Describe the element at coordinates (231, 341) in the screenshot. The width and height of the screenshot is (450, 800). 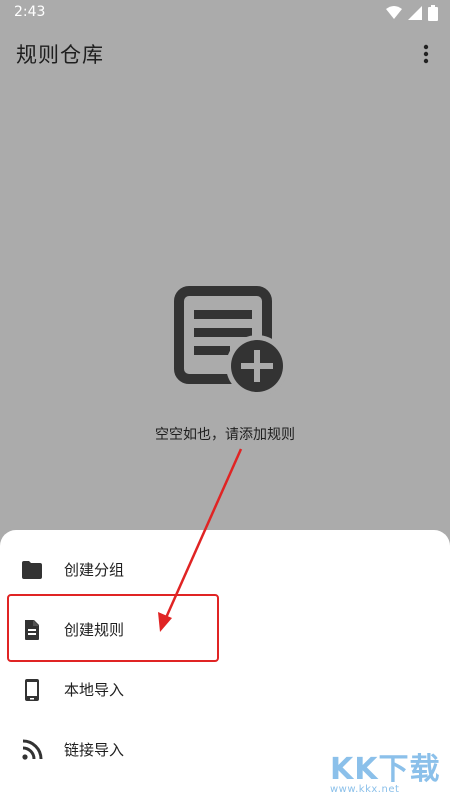
I see `add-rule-illustration-icon` at that location.